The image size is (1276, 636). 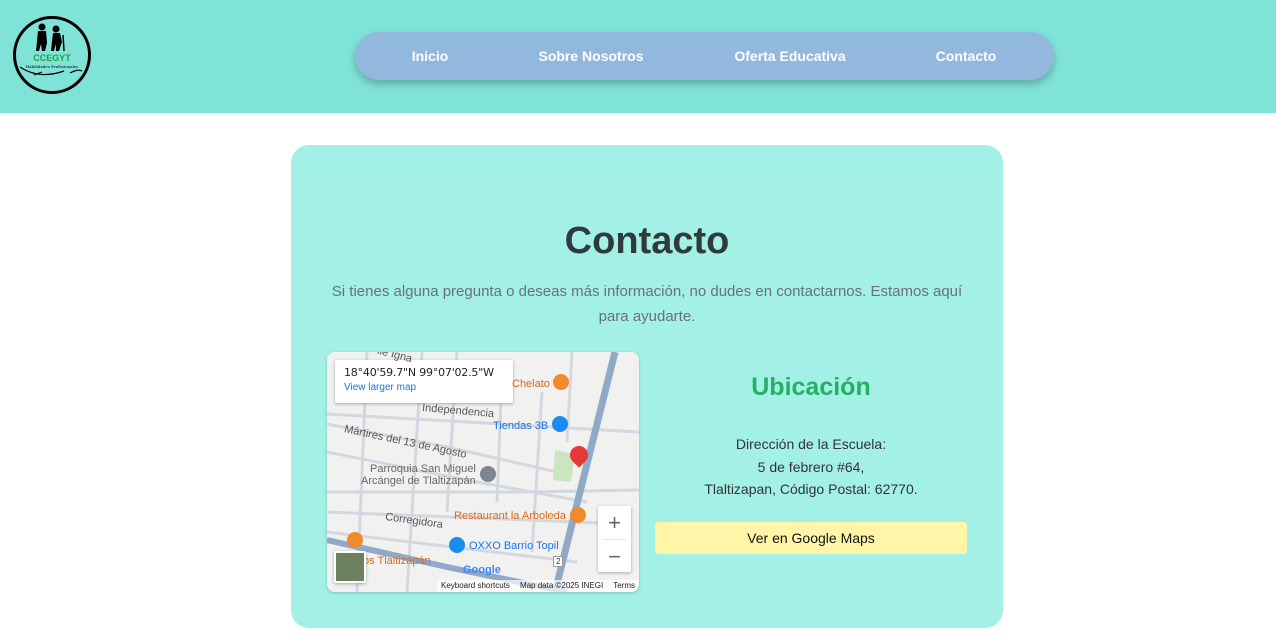 What do you see at coordinates (561, 382) in the screenshot?
I see `restaurant-pin-icon` at bounding box center [561, 382].